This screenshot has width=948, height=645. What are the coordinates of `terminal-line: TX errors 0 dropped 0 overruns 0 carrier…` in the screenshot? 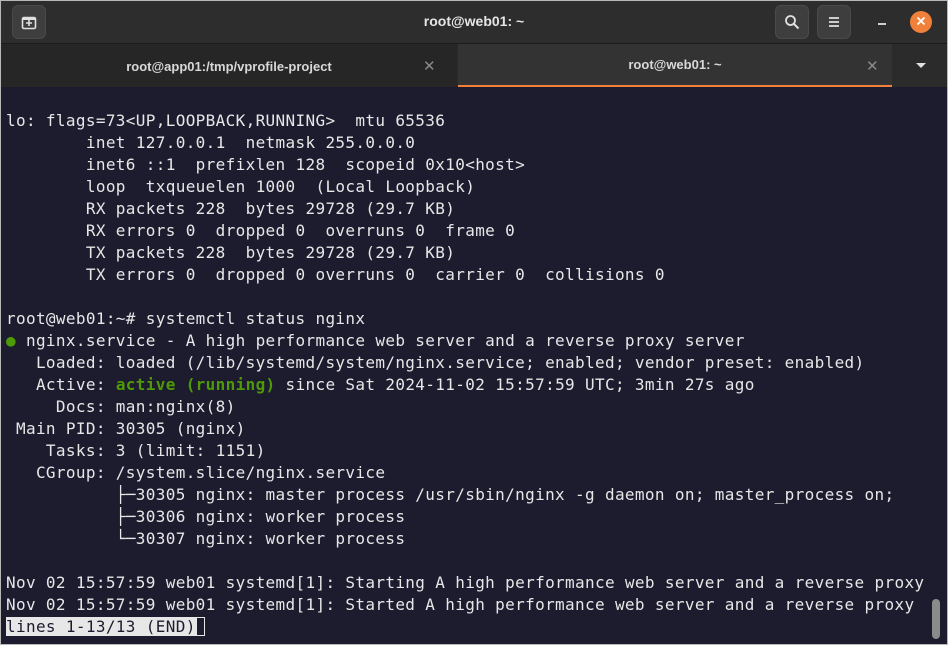 It's located at (335, 274).